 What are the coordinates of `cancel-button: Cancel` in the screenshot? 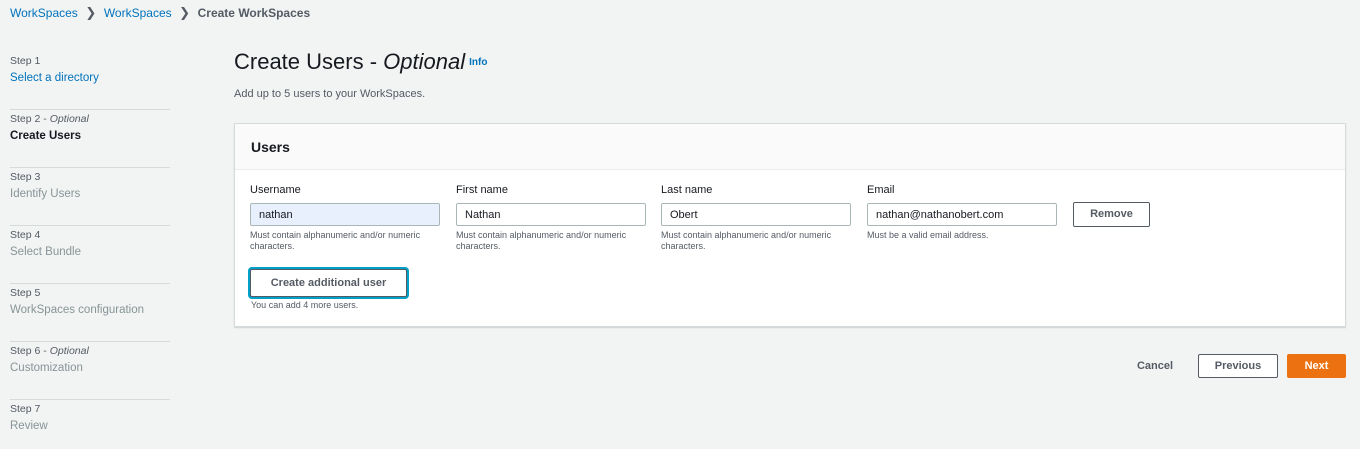 It's located at (1155, 366).